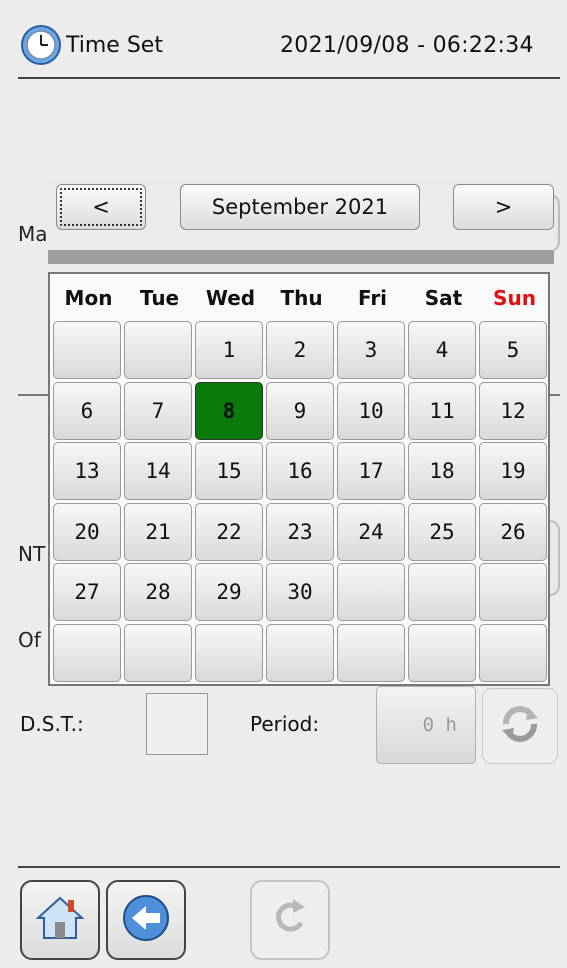 This screenshot has height=968, width=567. I want to click on day-cell: 29, so click(229, 592).